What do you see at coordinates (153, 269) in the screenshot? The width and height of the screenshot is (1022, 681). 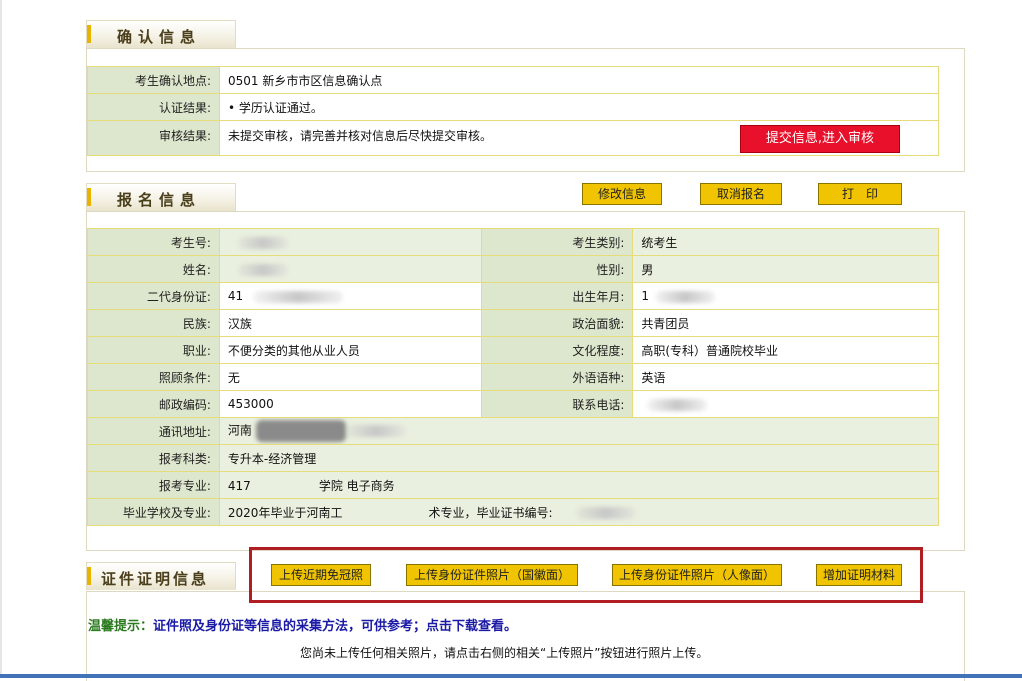 I see `field-label: 姓名:` at bounding box center [153, 269].